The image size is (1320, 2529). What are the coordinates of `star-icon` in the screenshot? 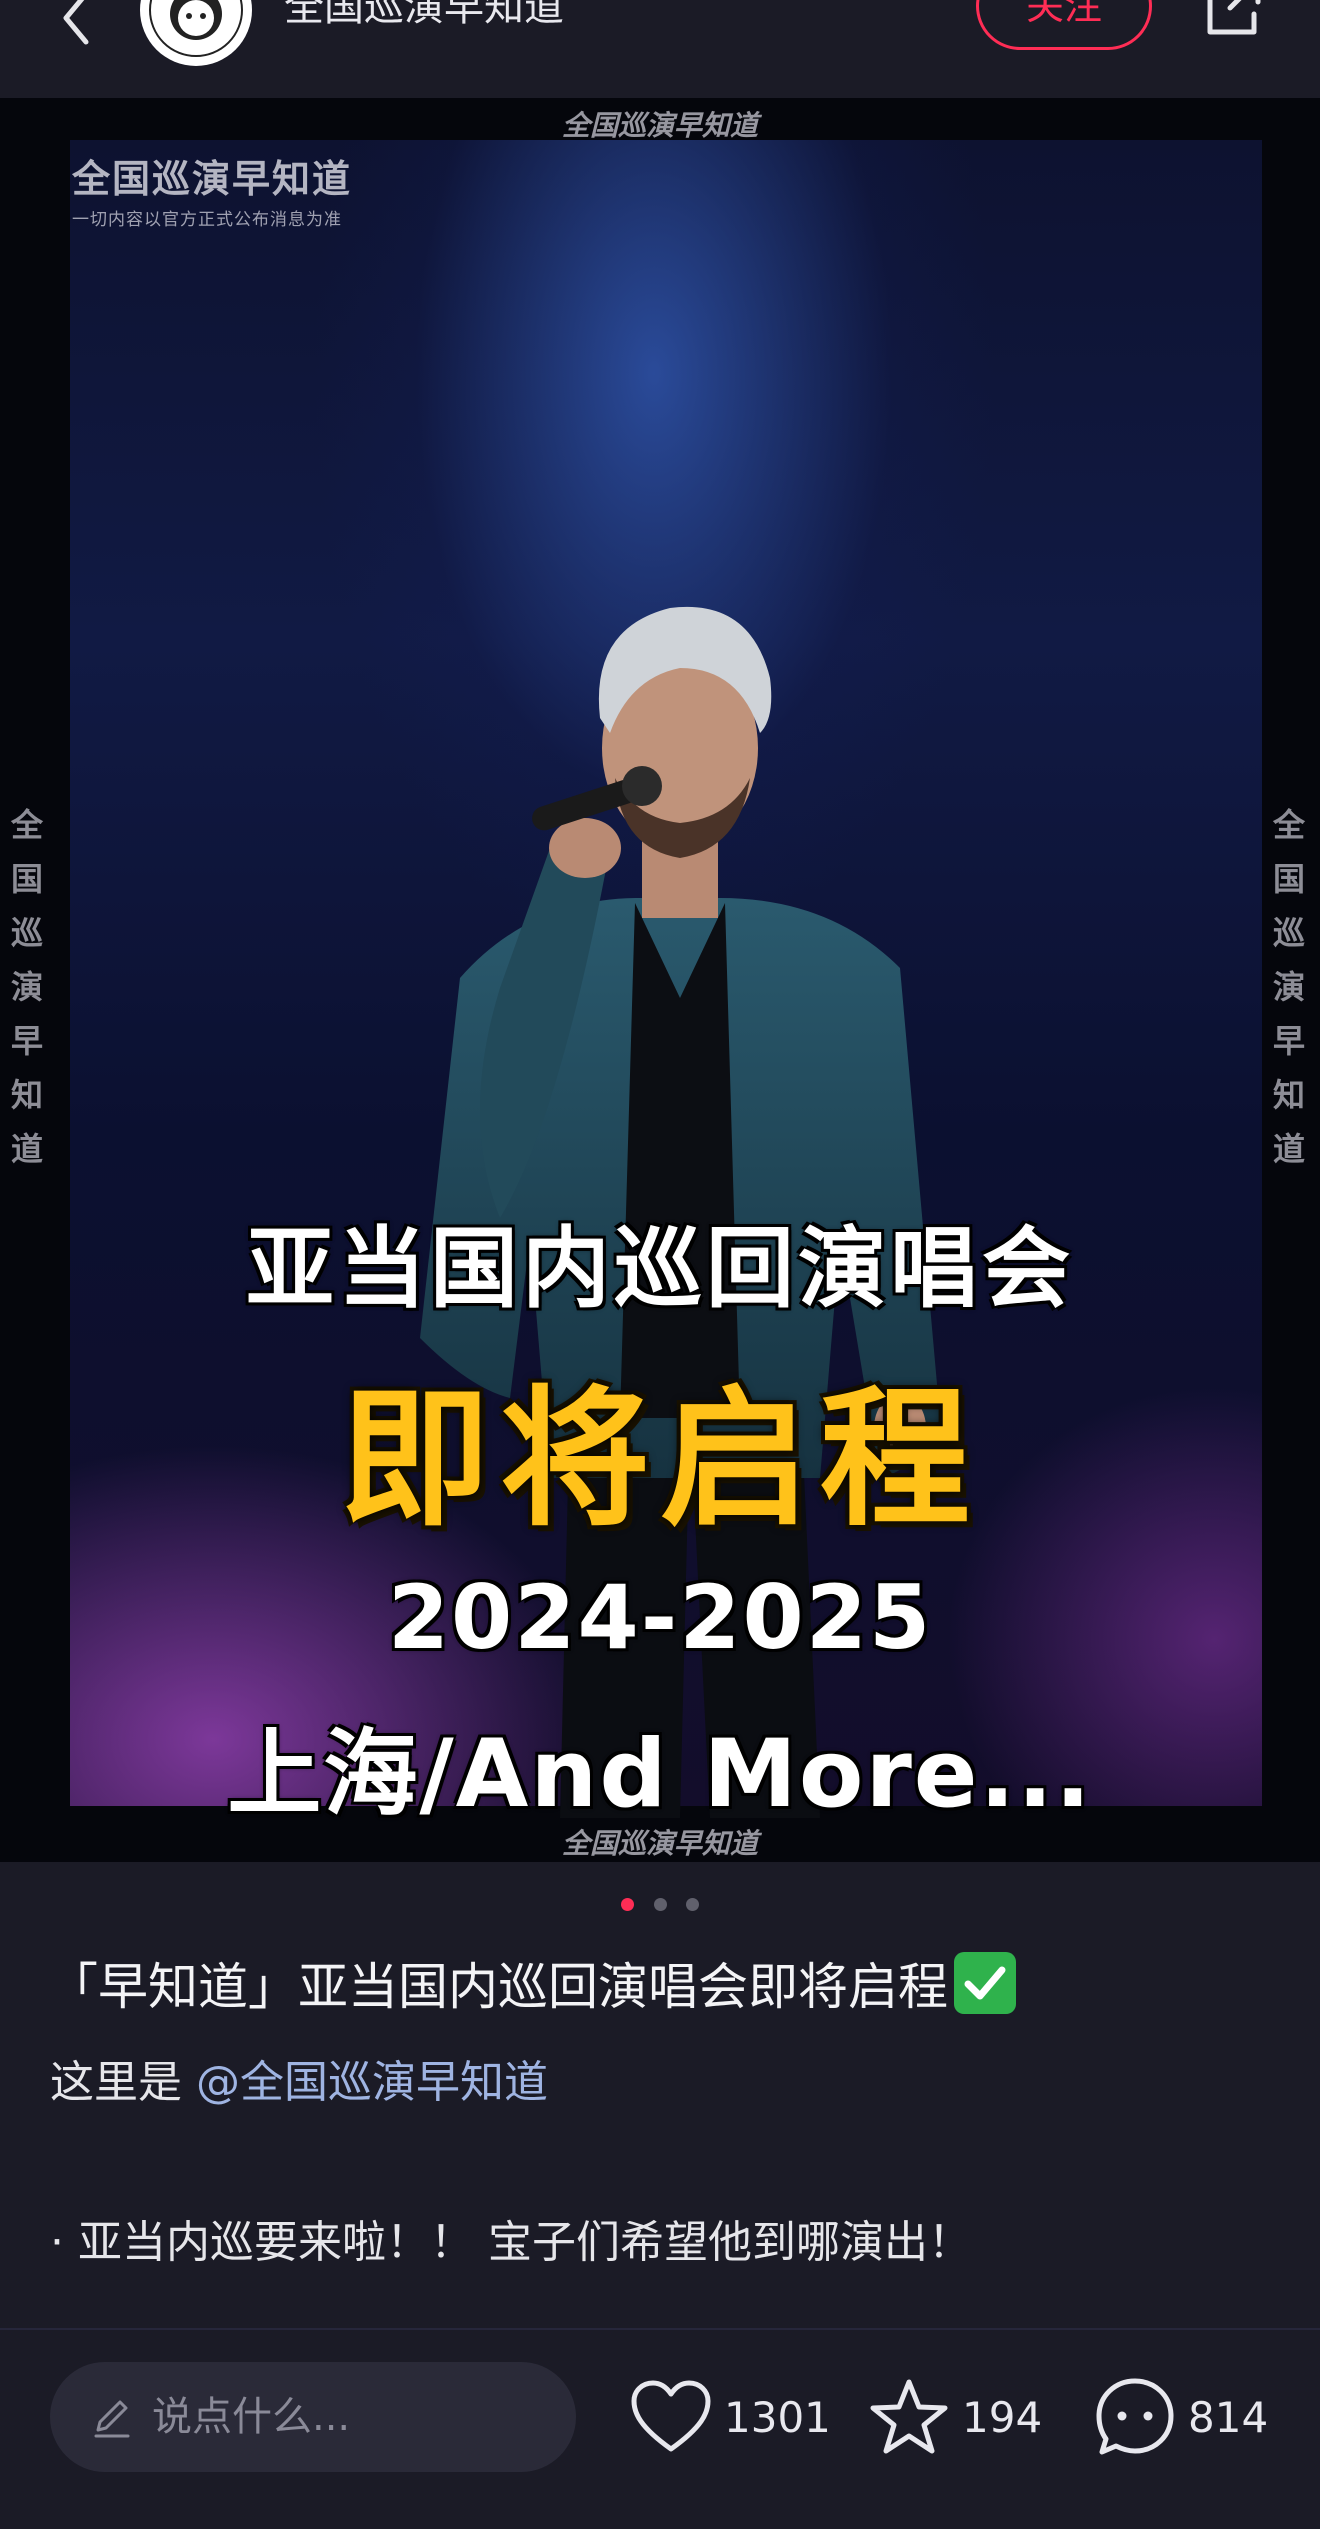 It's located at (909, 2416).